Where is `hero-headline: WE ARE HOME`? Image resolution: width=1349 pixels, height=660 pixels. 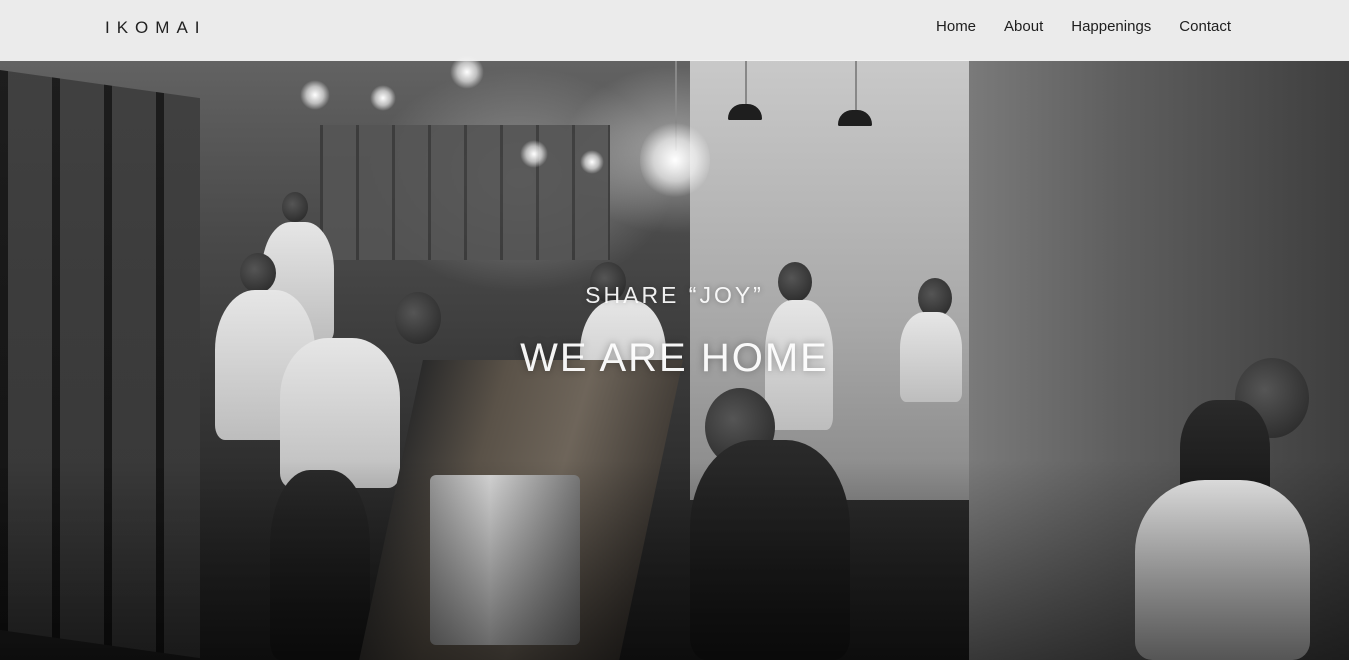
hero-headline: WE ARE HOME is located at coordinates (674, 358).